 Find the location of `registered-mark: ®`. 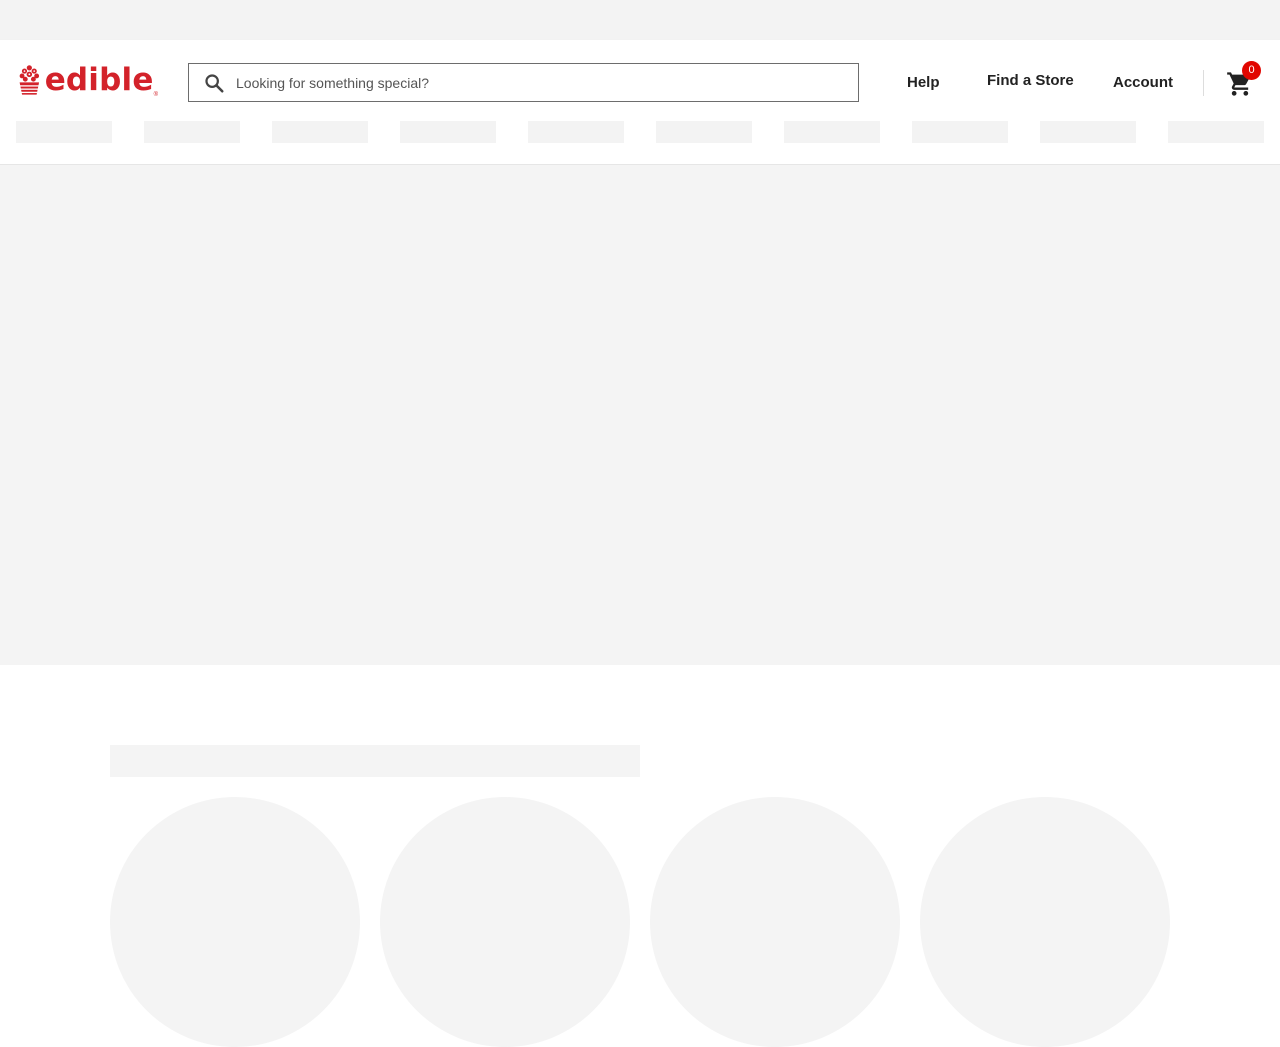

registered-mark: ® is located at coordinates (155, 95).